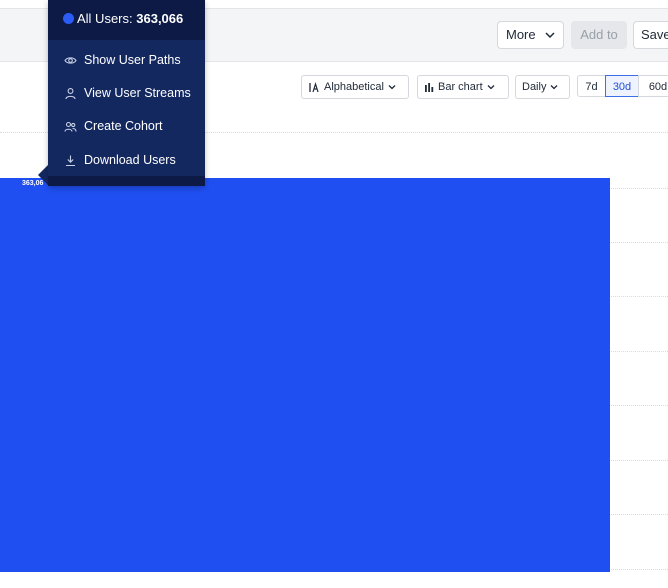 This screenshot has height=588, width=668. I want to click on range-30d-button: 30d, so click(622, 86).